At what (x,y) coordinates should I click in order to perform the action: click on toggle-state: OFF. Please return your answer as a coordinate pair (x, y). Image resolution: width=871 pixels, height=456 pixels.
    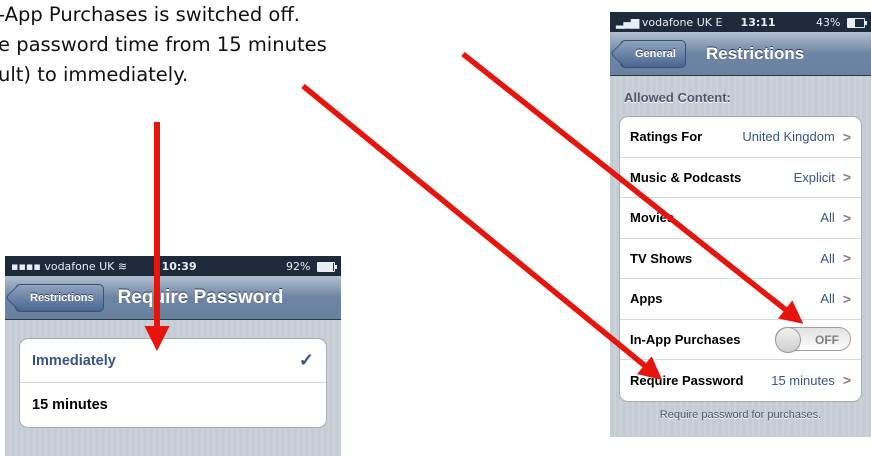
    Looking at the image, I should click on (827, 340).